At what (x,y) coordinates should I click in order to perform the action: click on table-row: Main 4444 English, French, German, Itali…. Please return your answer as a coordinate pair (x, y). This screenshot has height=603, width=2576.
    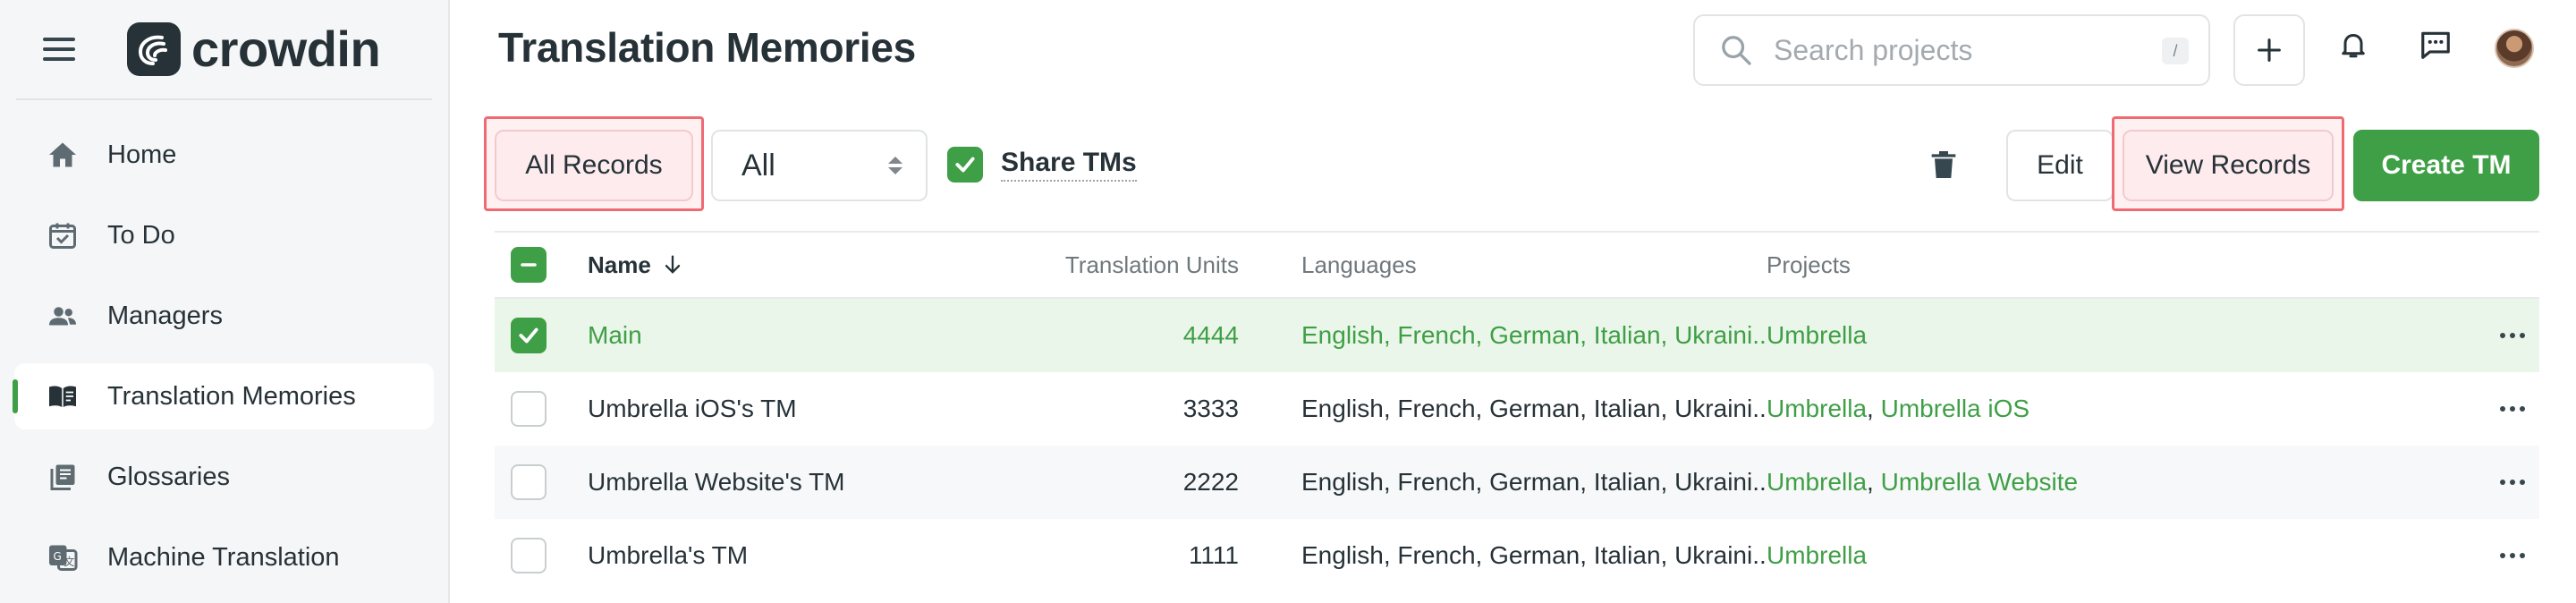
    Looking at the image, I should click on (1517, 335).